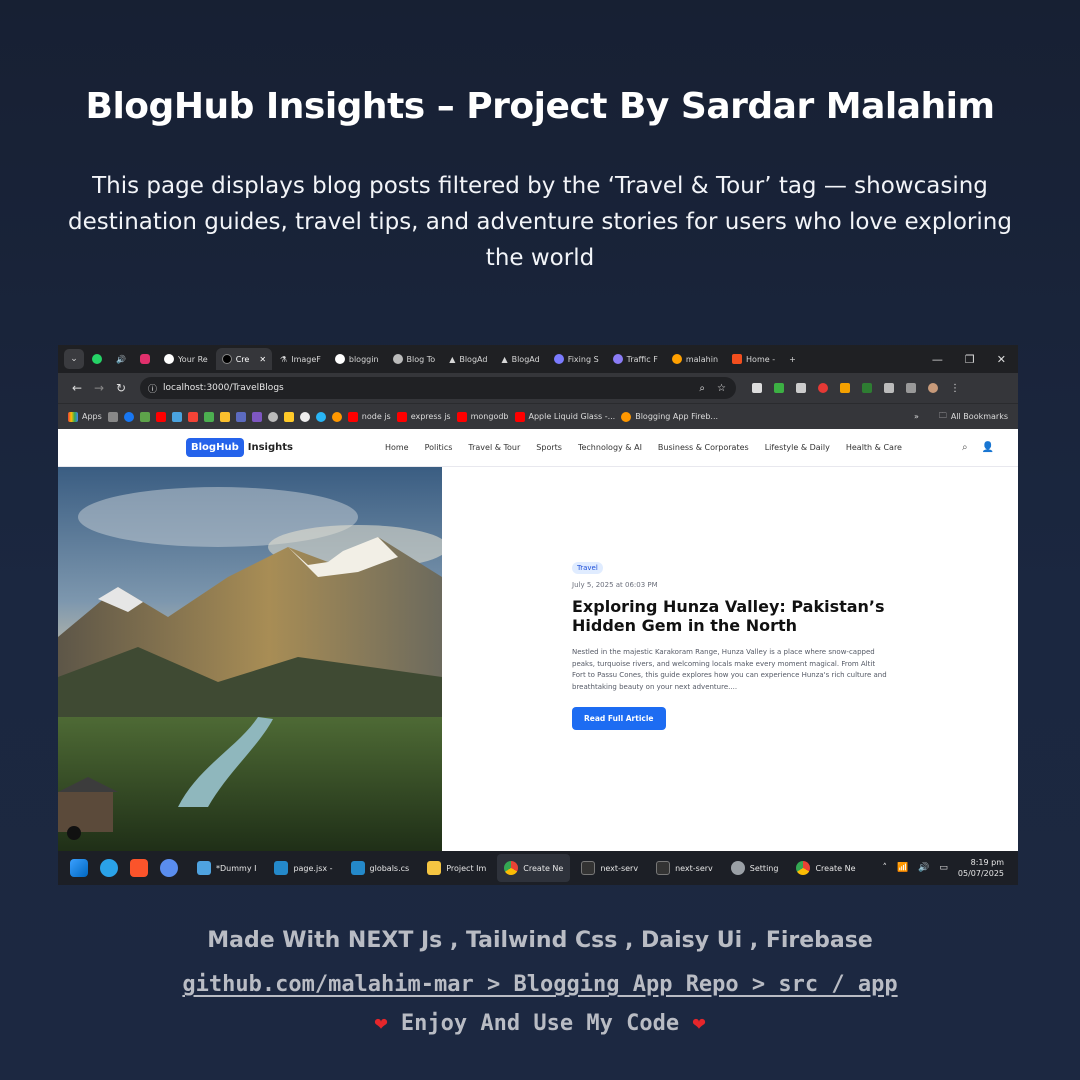 This screenshot has width=1080, height=1080. Describe the element at coordinates (85, 416) in the screenshot. I see `bookmark-apps: Apps` at that location.